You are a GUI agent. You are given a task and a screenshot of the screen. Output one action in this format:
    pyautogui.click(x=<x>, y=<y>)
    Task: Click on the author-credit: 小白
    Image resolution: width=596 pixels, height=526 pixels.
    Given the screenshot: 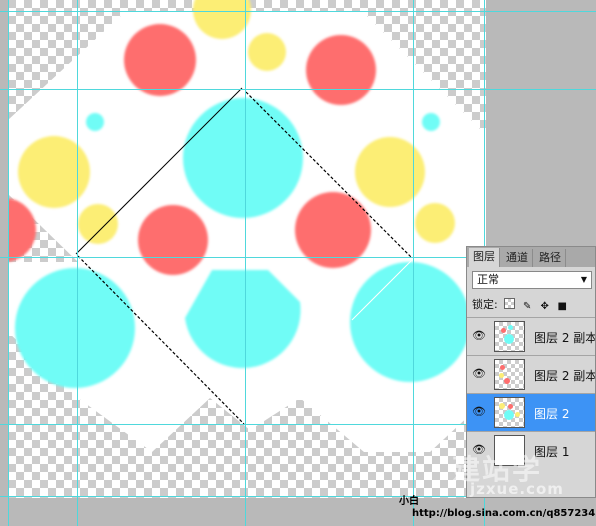 What is the action you would take?
    pyautogui.click(x=409, y=501)
    